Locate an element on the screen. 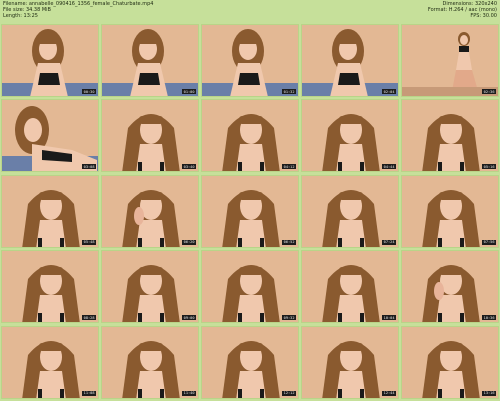 The height and width of the screenshot is (401, 500). timestamp-label: 04:12 is located at coordinates (289, 167).